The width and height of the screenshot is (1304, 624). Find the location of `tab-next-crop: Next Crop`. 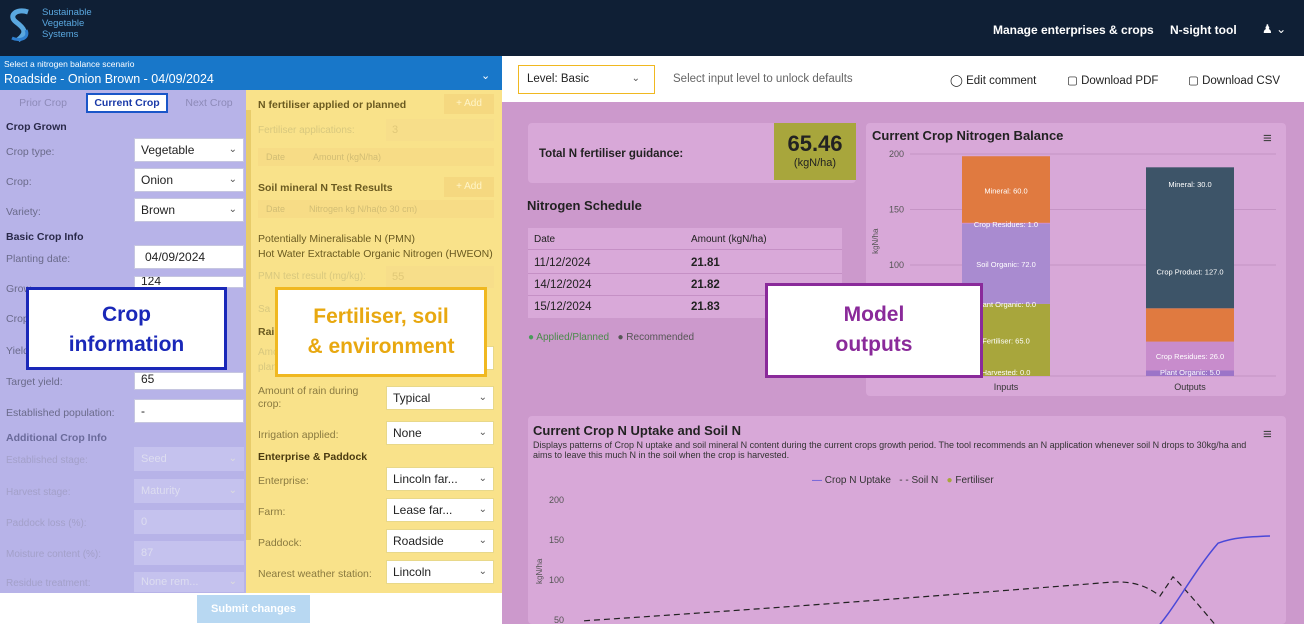

tab-next-crop: Next Crop is located at coordinates (209, 103).